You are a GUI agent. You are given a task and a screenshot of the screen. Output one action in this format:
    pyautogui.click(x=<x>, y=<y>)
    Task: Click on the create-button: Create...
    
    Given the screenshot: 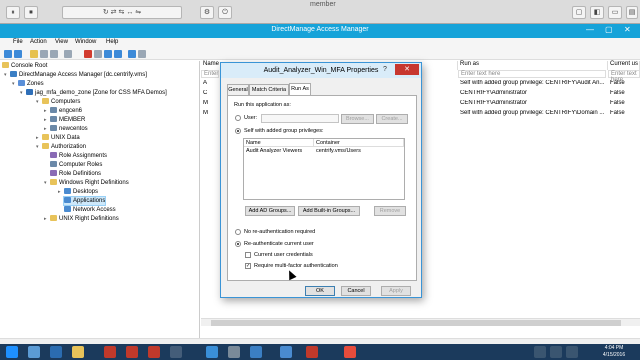 What is the action you would take?
    pyautogui.click(x=392, y=119)
    